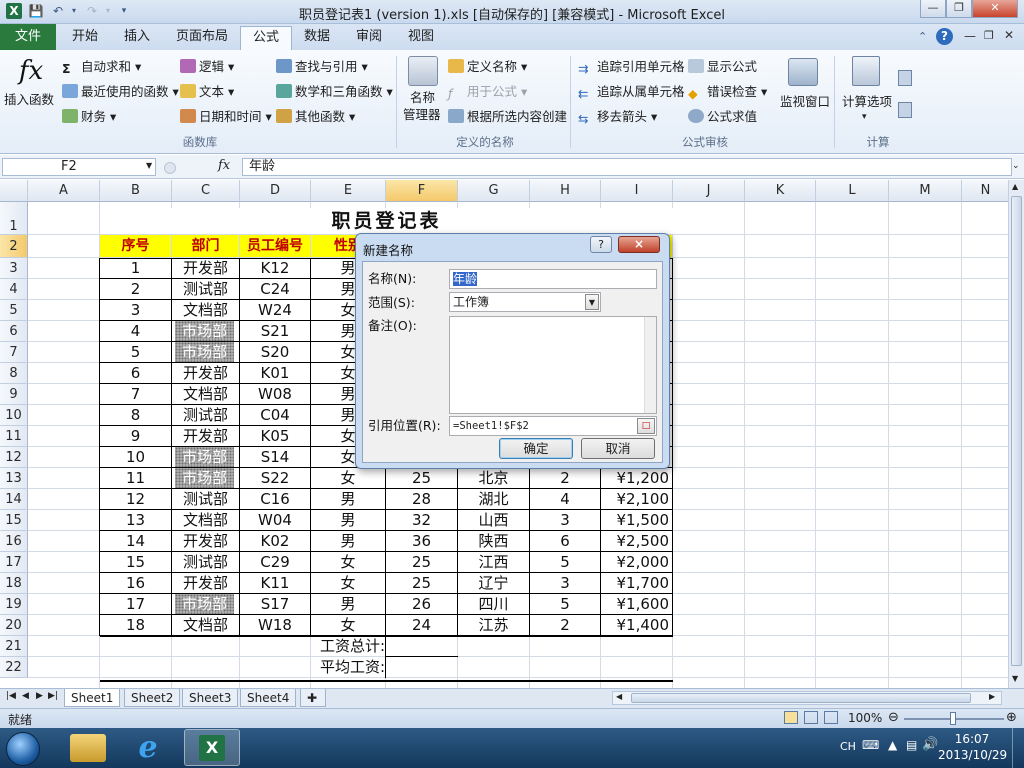 This screenshot has height=768, width=1024. I want to click on row-header-7: 7, so click(14, 352).